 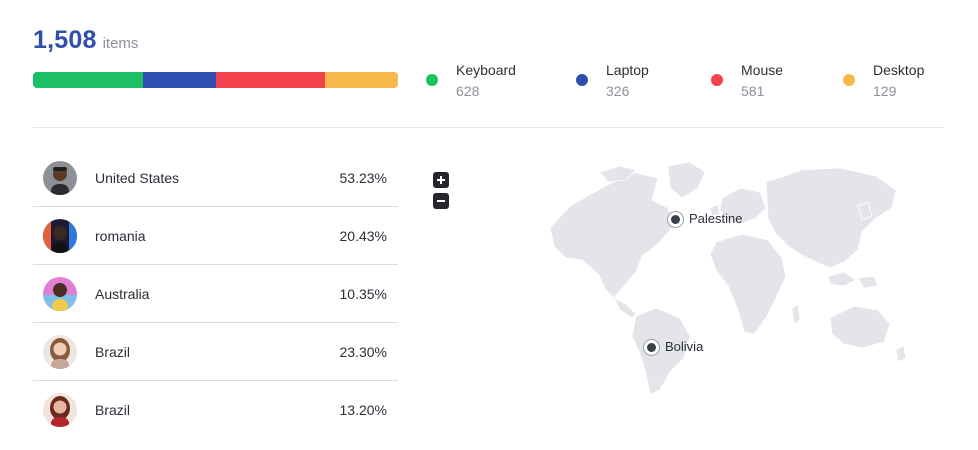 I want to click on country-percent: 10.35%, so click(x=363, y=294).